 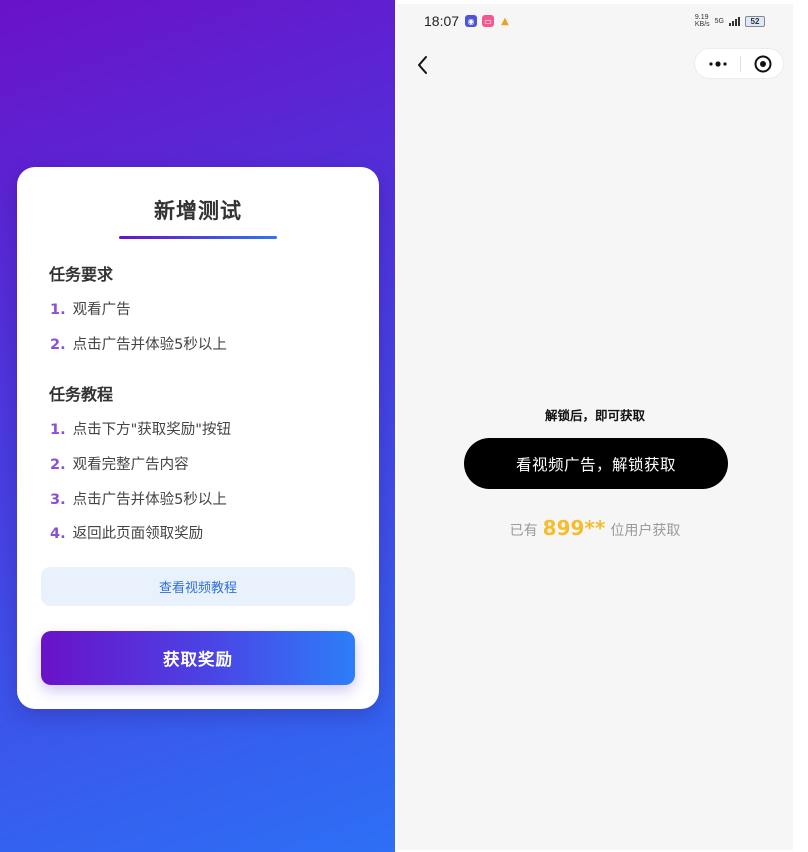 I want to click on tutorial-step-3: 3. 点击广告并体验5秒以上, so click(x=138, y=498).